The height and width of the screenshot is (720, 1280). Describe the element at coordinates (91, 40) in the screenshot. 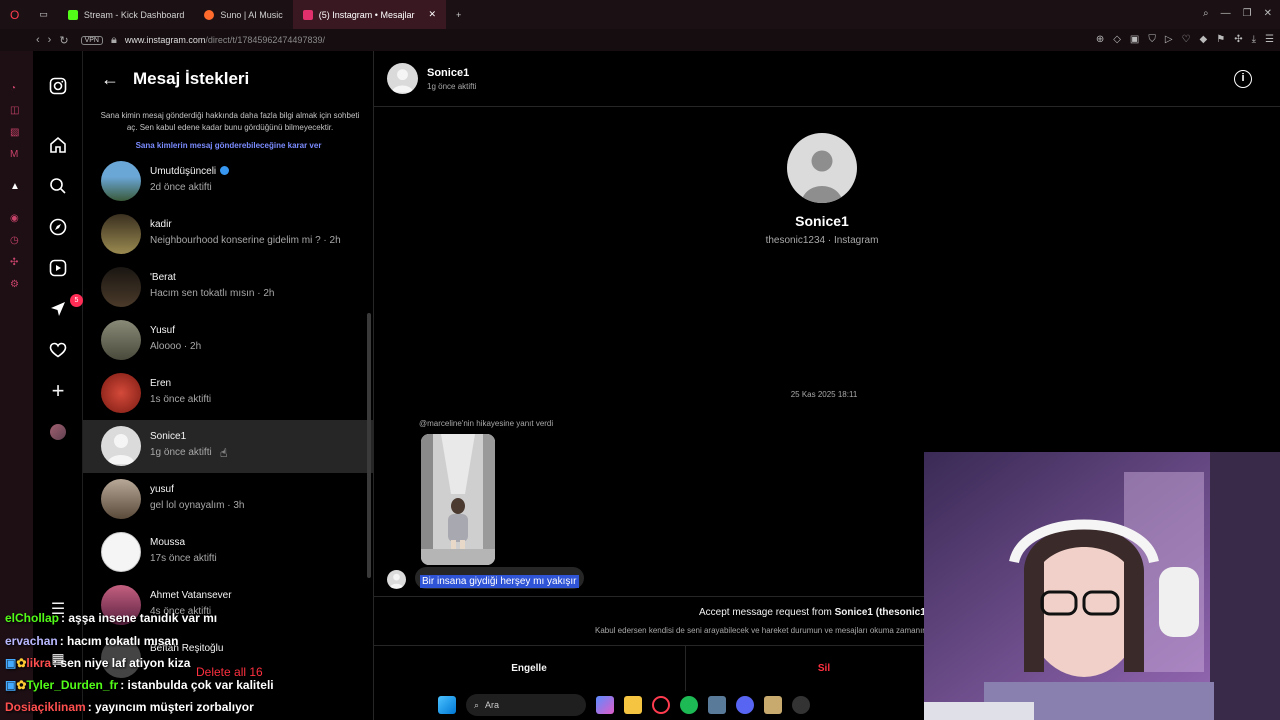

I see `vpn-badge: VPN` at that location.